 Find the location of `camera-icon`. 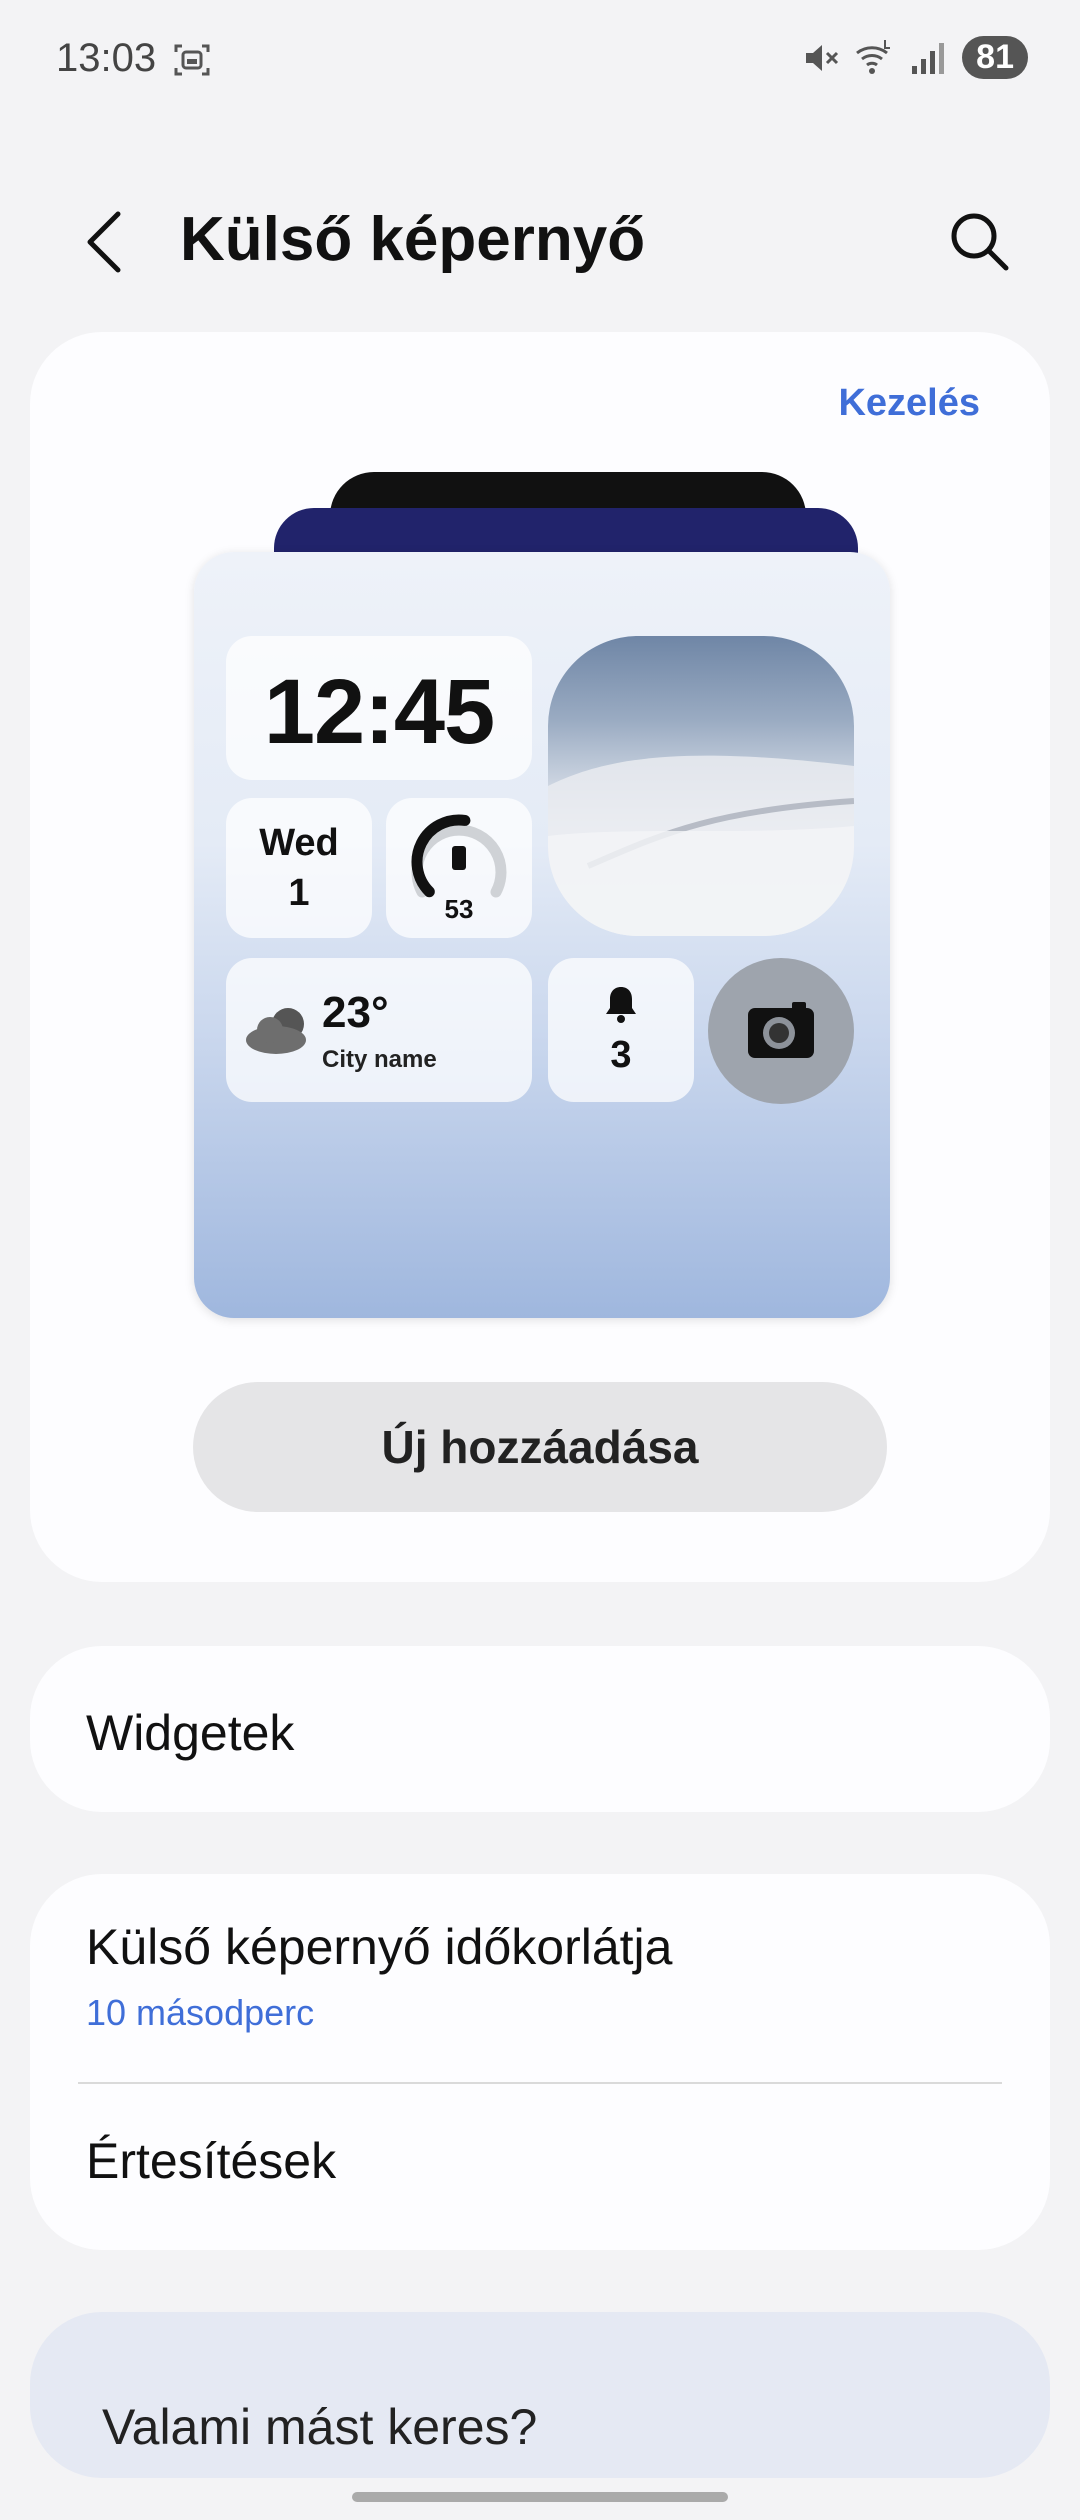

camera-icon is located at coordinates (781, 1030).